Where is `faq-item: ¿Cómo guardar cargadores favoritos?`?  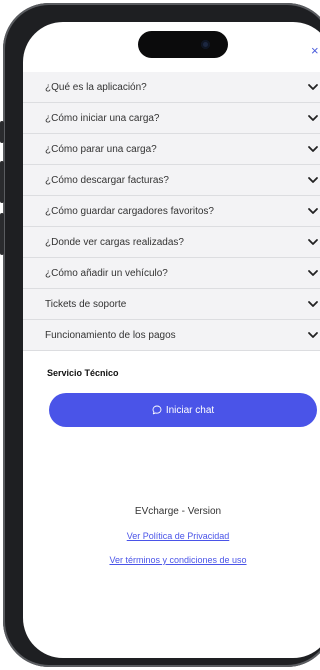 faq-item: ¿Cómo guardar cargadores favoritos? is located at coordinates (171, 211).